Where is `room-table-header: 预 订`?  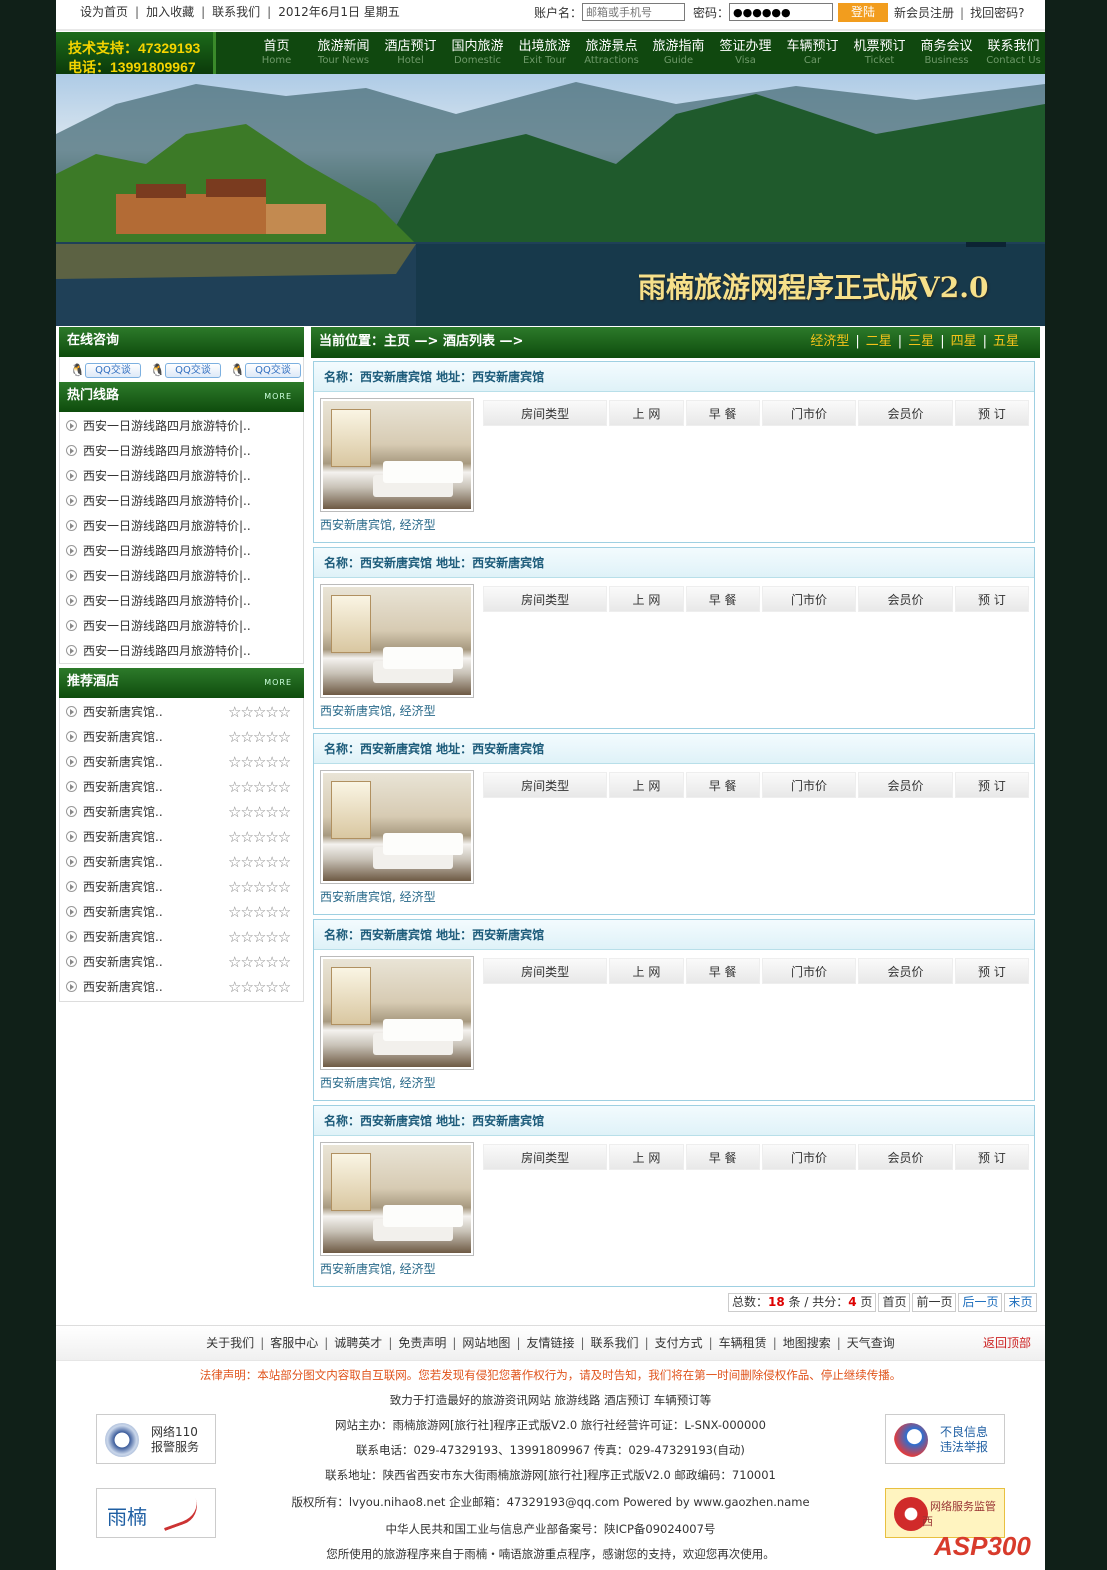
room-table-header: 预 订 is located at coordinates (991, 785).